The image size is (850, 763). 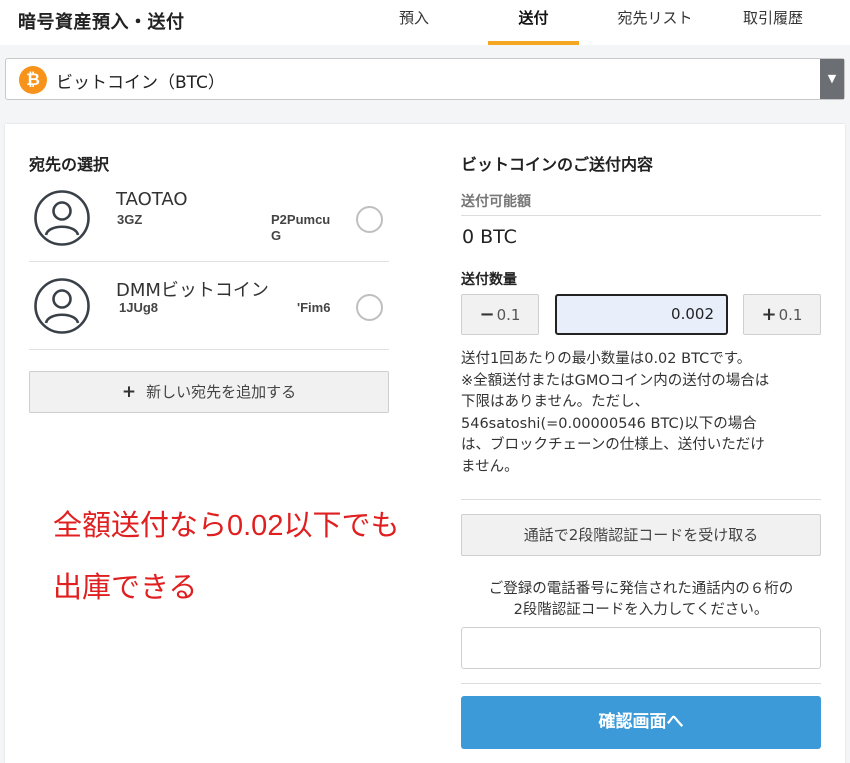 What do you see at coordinates (33, 80) in the screenshot?
I see `bitcoin-icon: ₿` at bounding box center [33, 80].